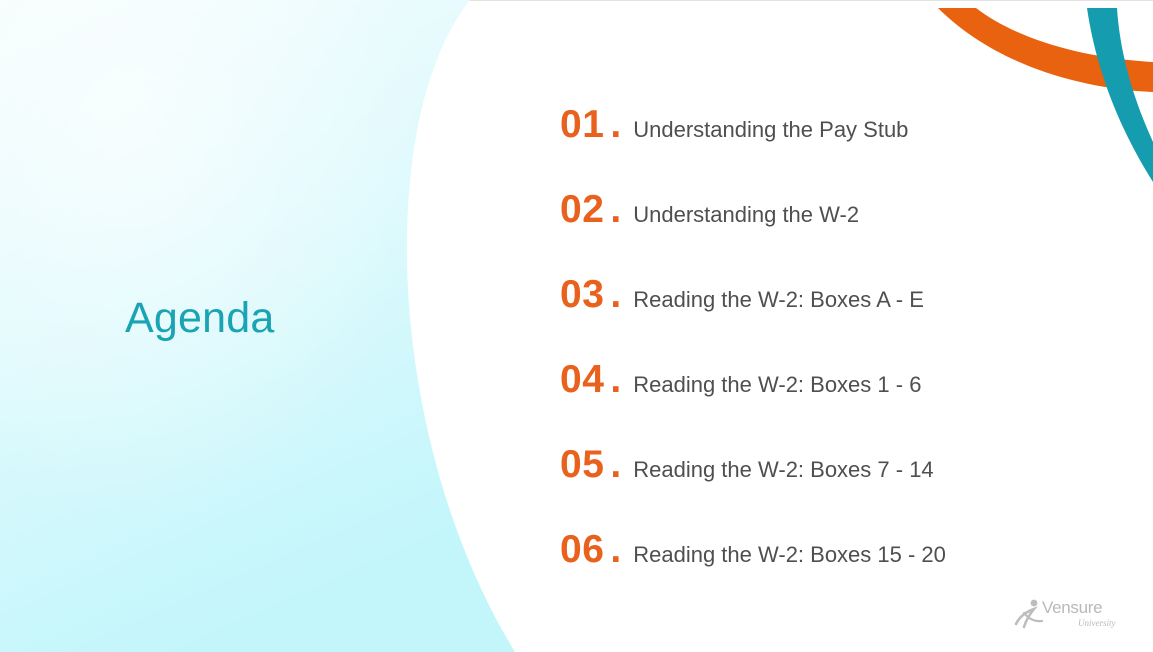 This screenshot has height=652, width=1153. What do you see at coordinates (783, 469) in the screenshot?
I see `agenda-item-label: Reading the W-2: Boxes 7 - 14` at bounding box center [783, 469].